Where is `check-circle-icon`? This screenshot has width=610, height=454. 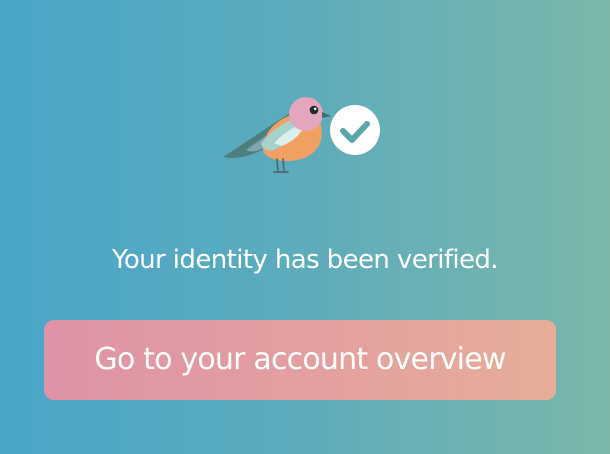 check-circle-icon is located at coordinates (355, 130).